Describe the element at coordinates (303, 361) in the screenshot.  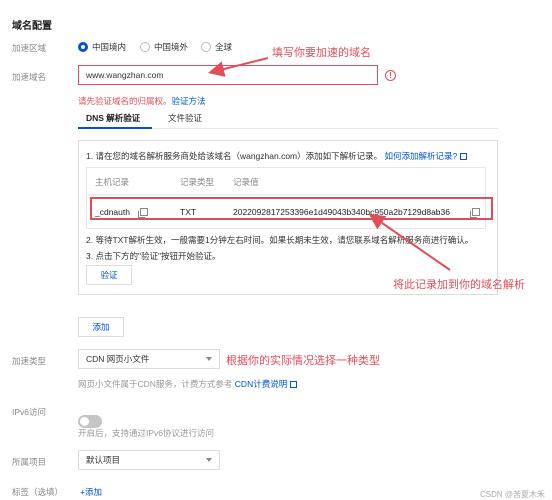
I see `annotation-type: 根据你的实际情况选择一种类型` at that location.